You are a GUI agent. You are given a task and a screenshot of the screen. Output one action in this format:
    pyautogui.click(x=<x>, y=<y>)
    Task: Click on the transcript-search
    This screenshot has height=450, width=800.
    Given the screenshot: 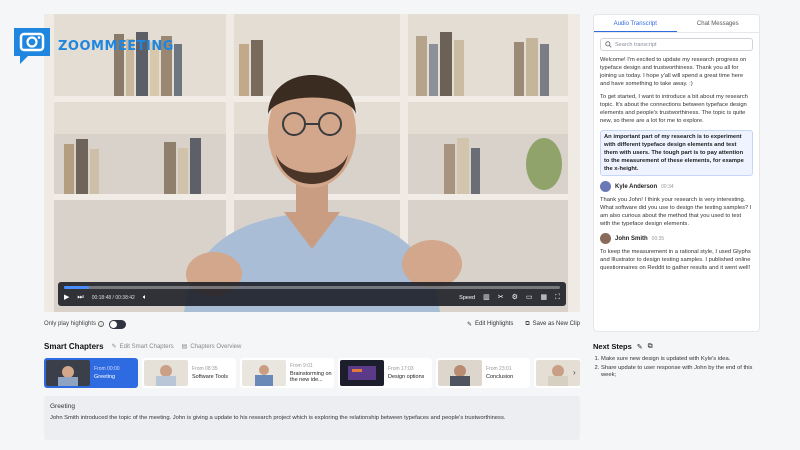 What is the action you would take?
    pyautogui.click(x=676, y=44)
    